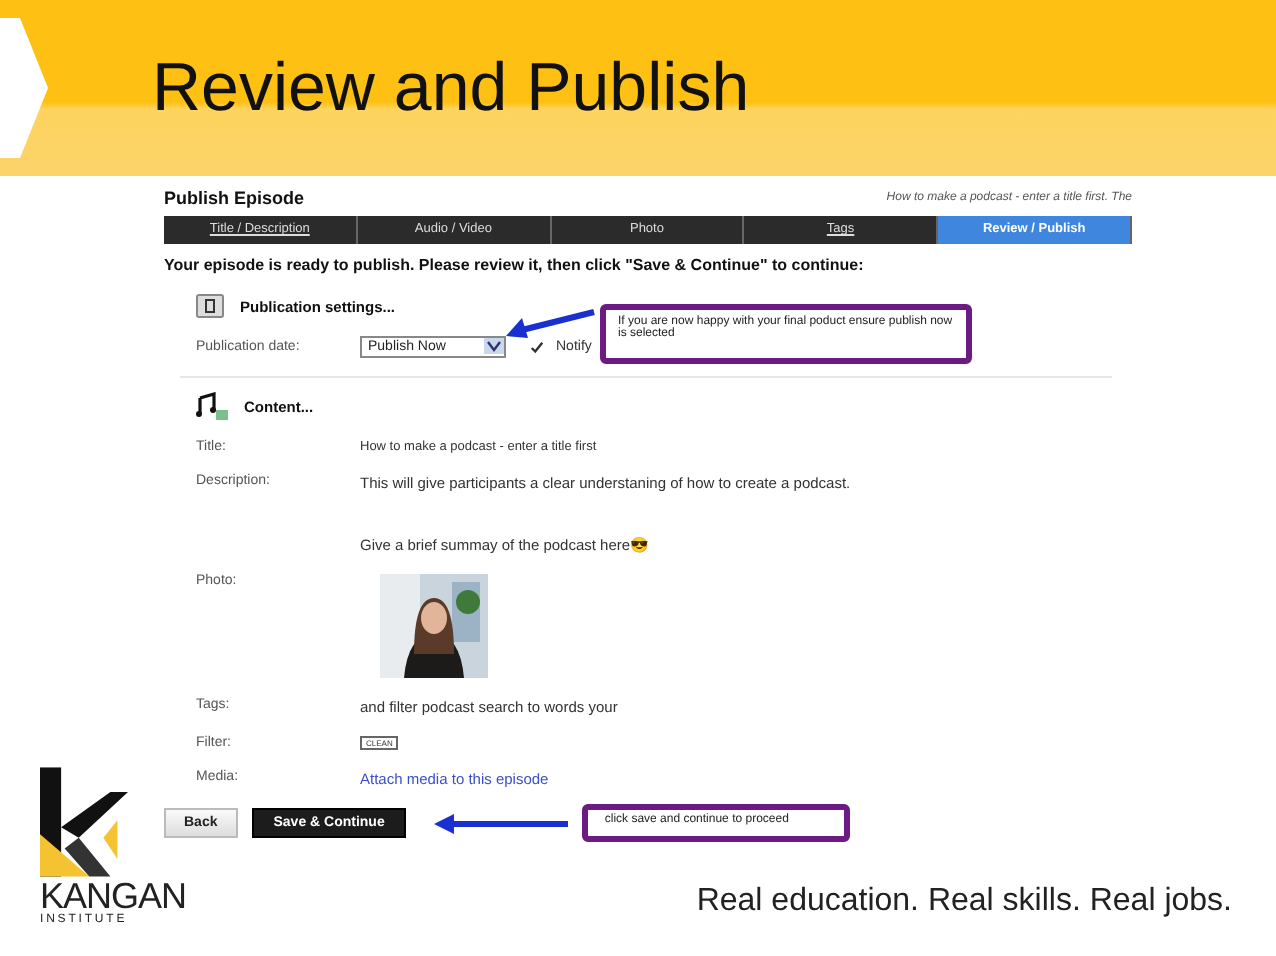  What do you see at coordinates (210, 306) in the screenshot?
I see `calendar-icon` at bounding box center [210, 306].